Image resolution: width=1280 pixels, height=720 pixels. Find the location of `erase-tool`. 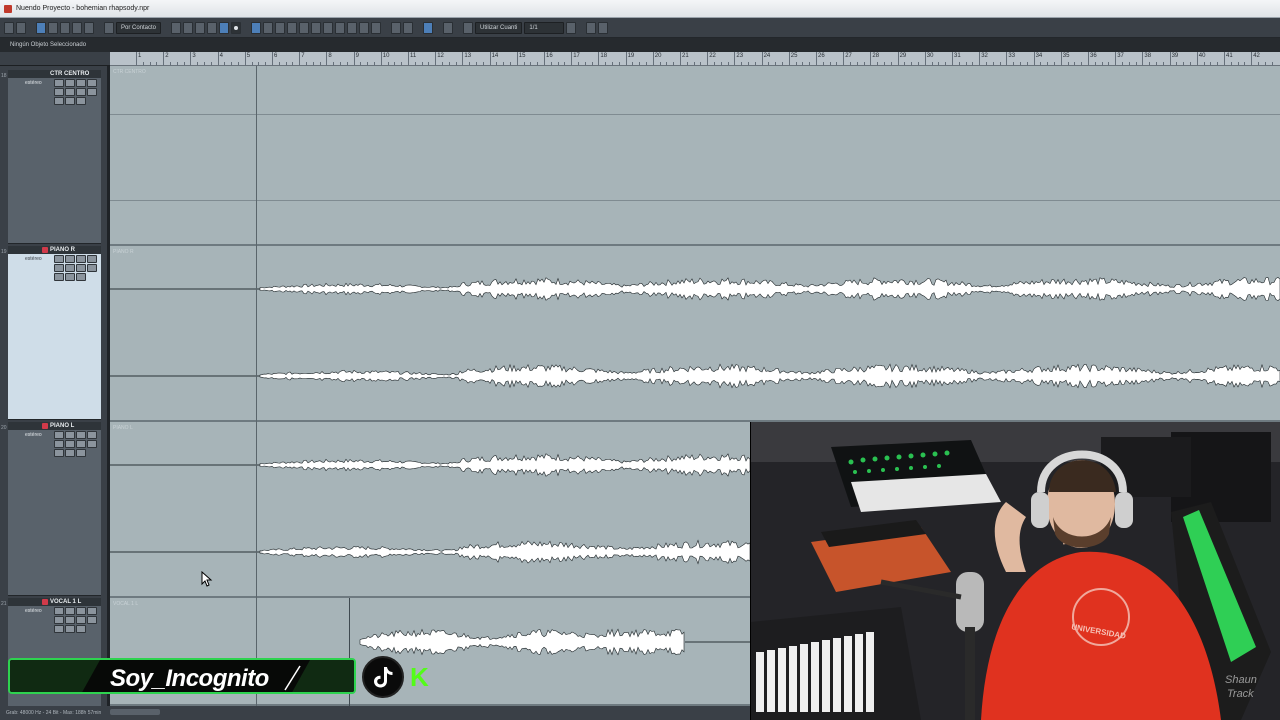

erase-tool is located at coordinates (304, 27).